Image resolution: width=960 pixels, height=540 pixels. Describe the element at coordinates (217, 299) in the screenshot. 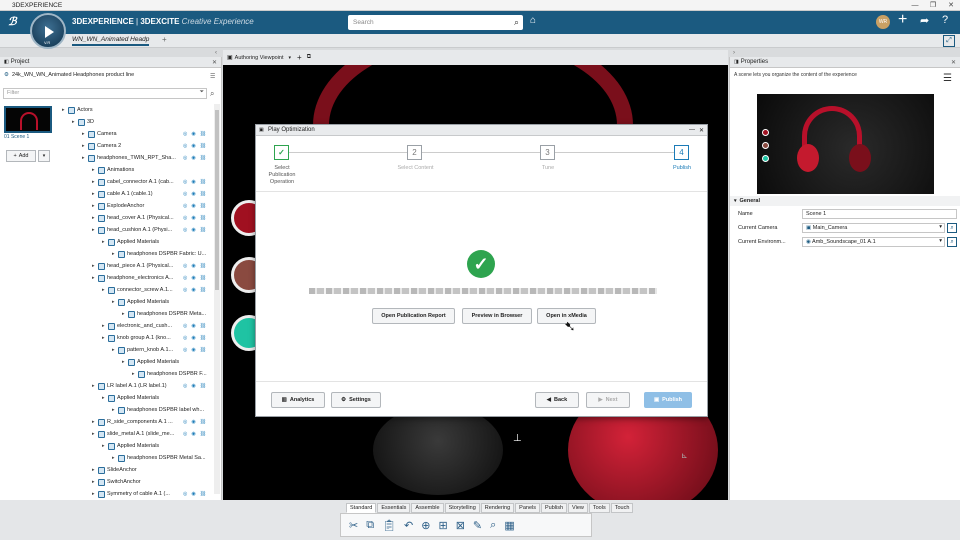

I see `tree-scrollbar` at that location.